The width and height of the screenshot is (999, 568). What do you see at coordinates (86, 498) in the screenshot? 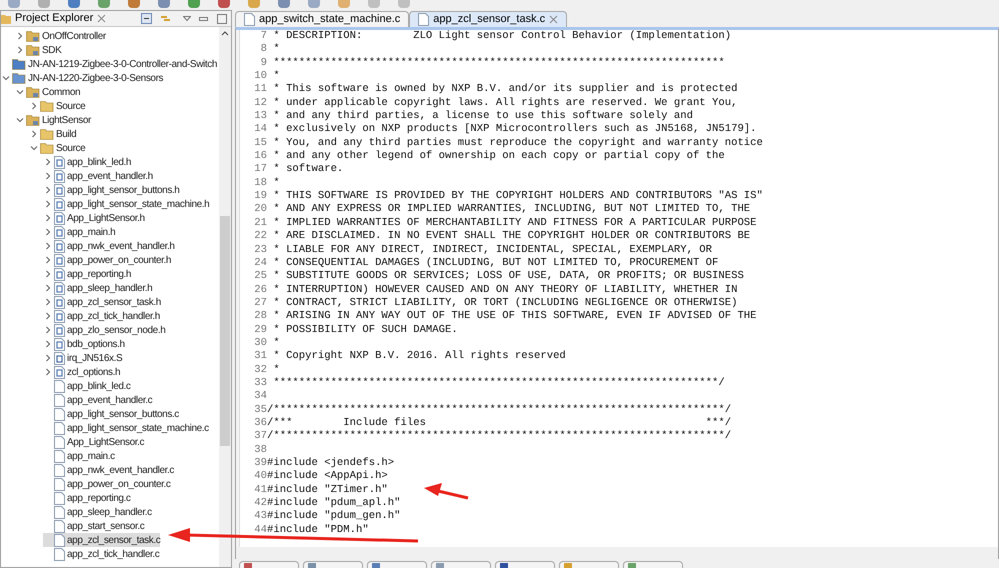
I see `tree-item: app_reporting.c` at bounding box center [86, 498].